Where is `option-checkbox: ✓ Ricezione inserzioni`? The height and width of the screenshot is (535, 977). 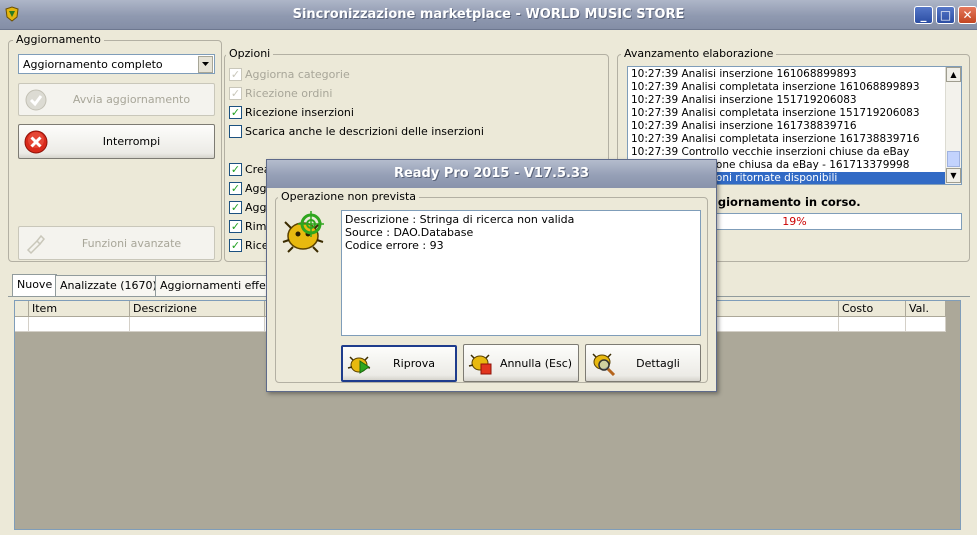
option-checkbox: ✓ Ricezione inserzioni is located at coordinates (291, 112).